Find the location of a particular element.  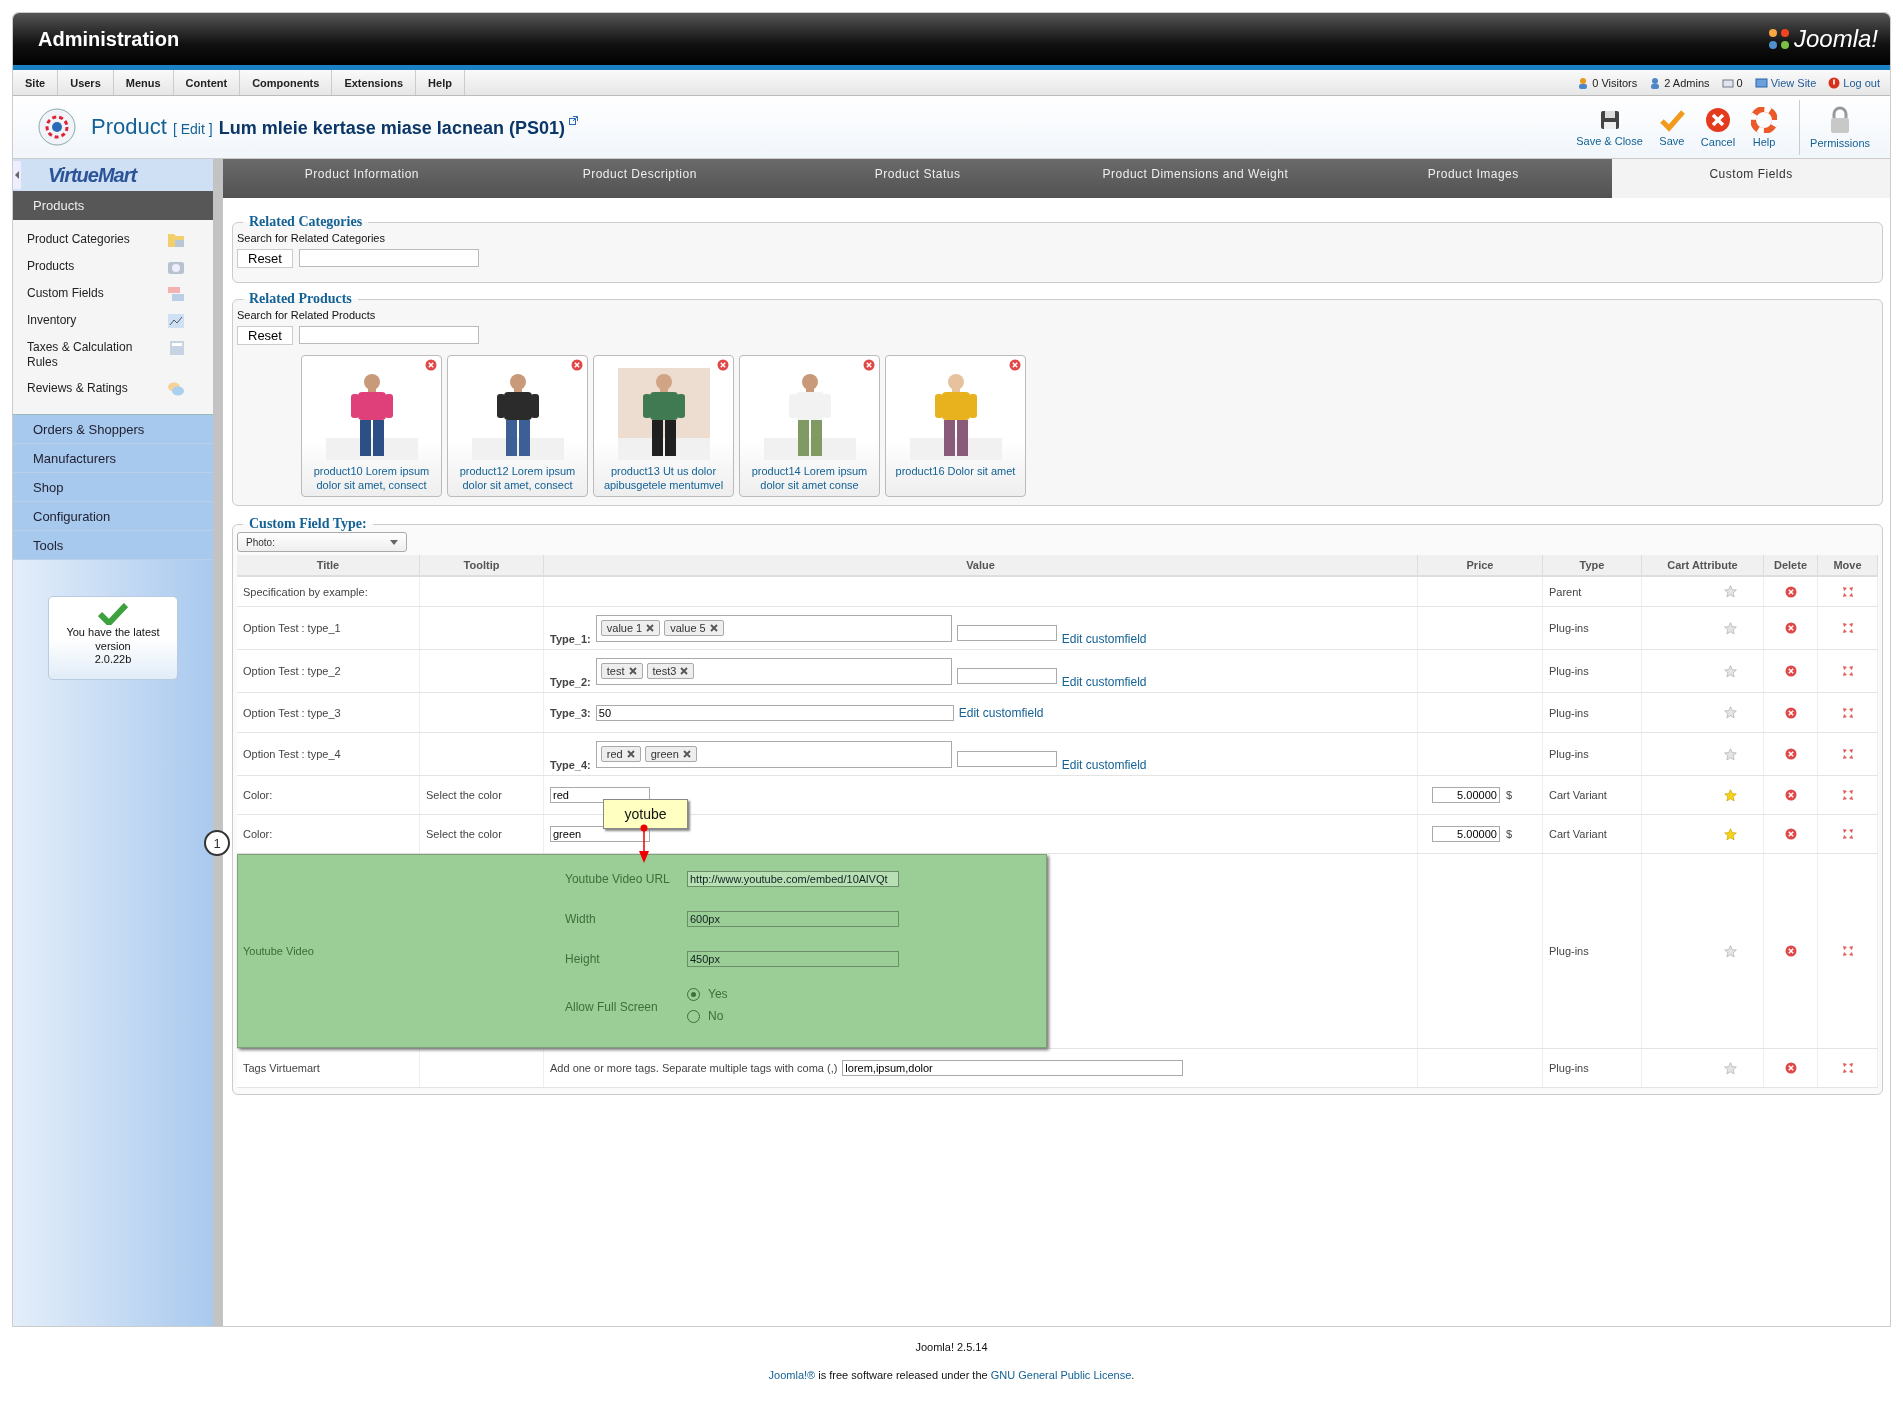

toolbar-button: Help is located at coordinates (1764, 127).